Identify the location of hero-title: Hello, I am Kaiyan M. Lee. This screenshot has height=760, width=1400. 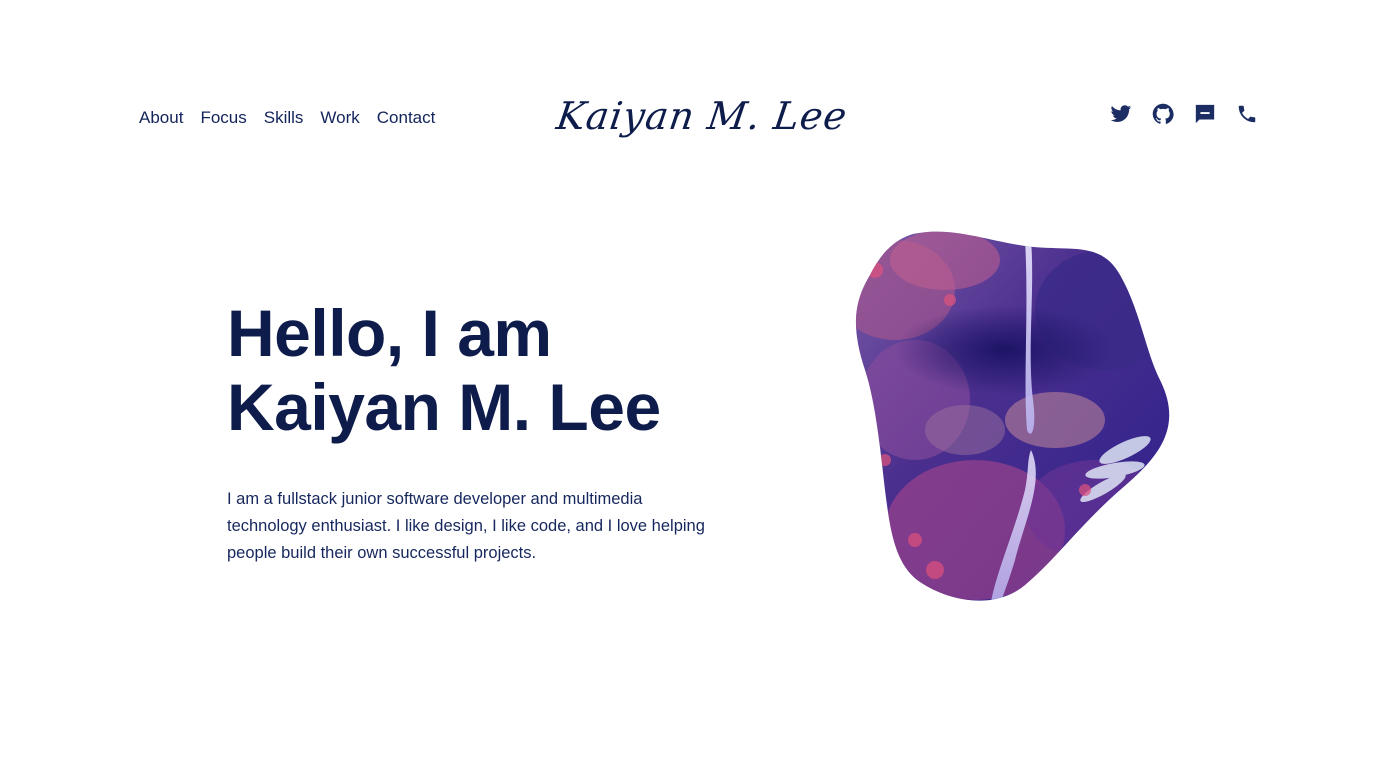
(507, 370).